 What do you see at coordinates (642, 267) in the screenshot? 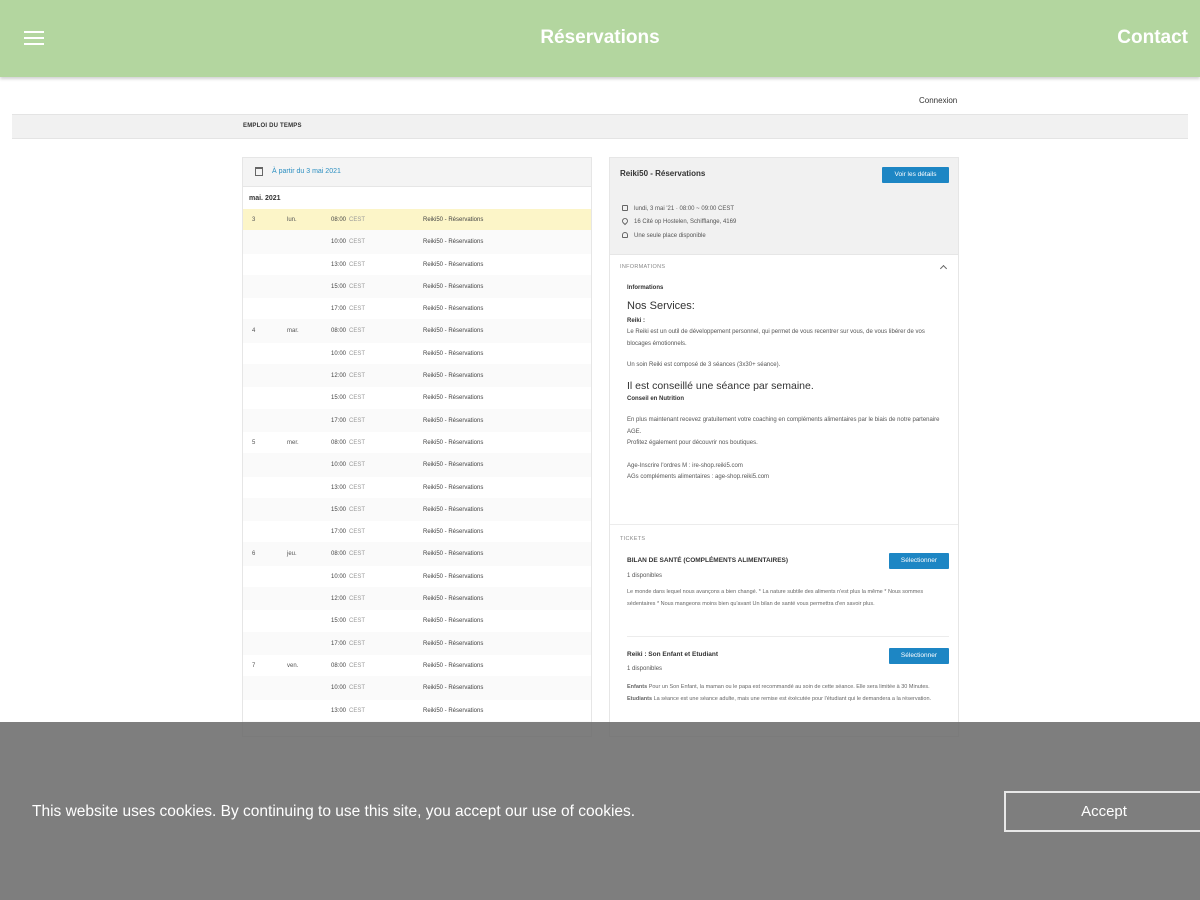
I see `informations-section-label: INFORMATIONS` at bounding box center [642, 267].